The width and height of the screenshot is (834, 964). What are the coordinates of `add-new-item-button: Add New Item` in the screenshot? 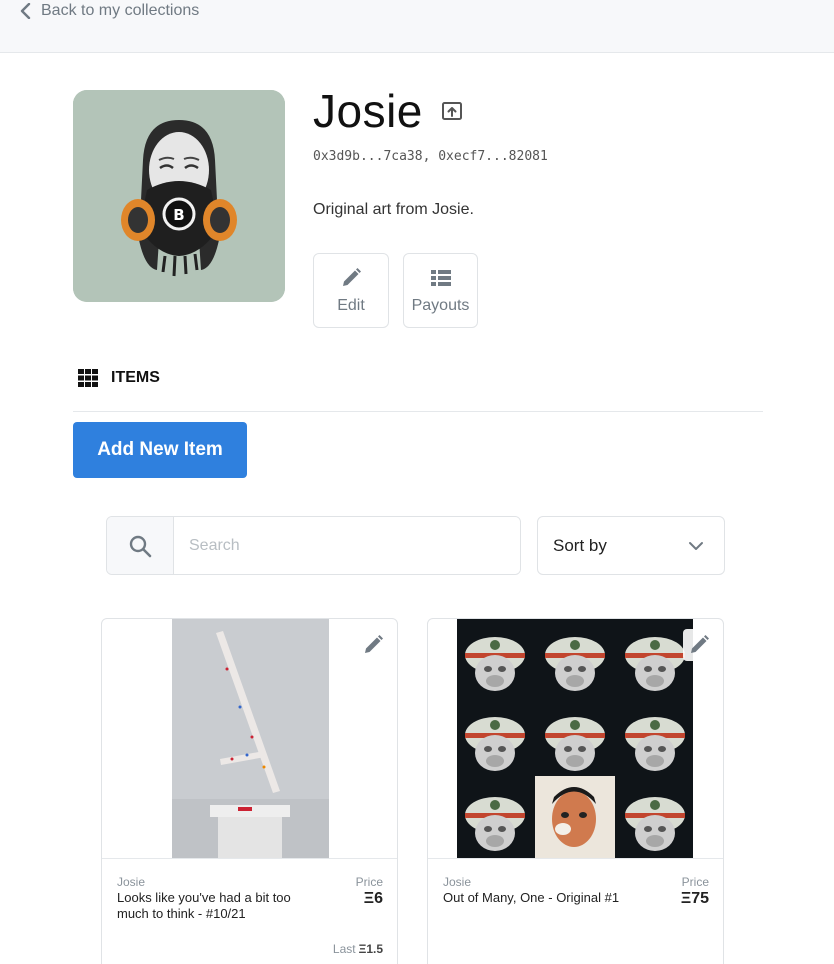 It's located at (160, 450).